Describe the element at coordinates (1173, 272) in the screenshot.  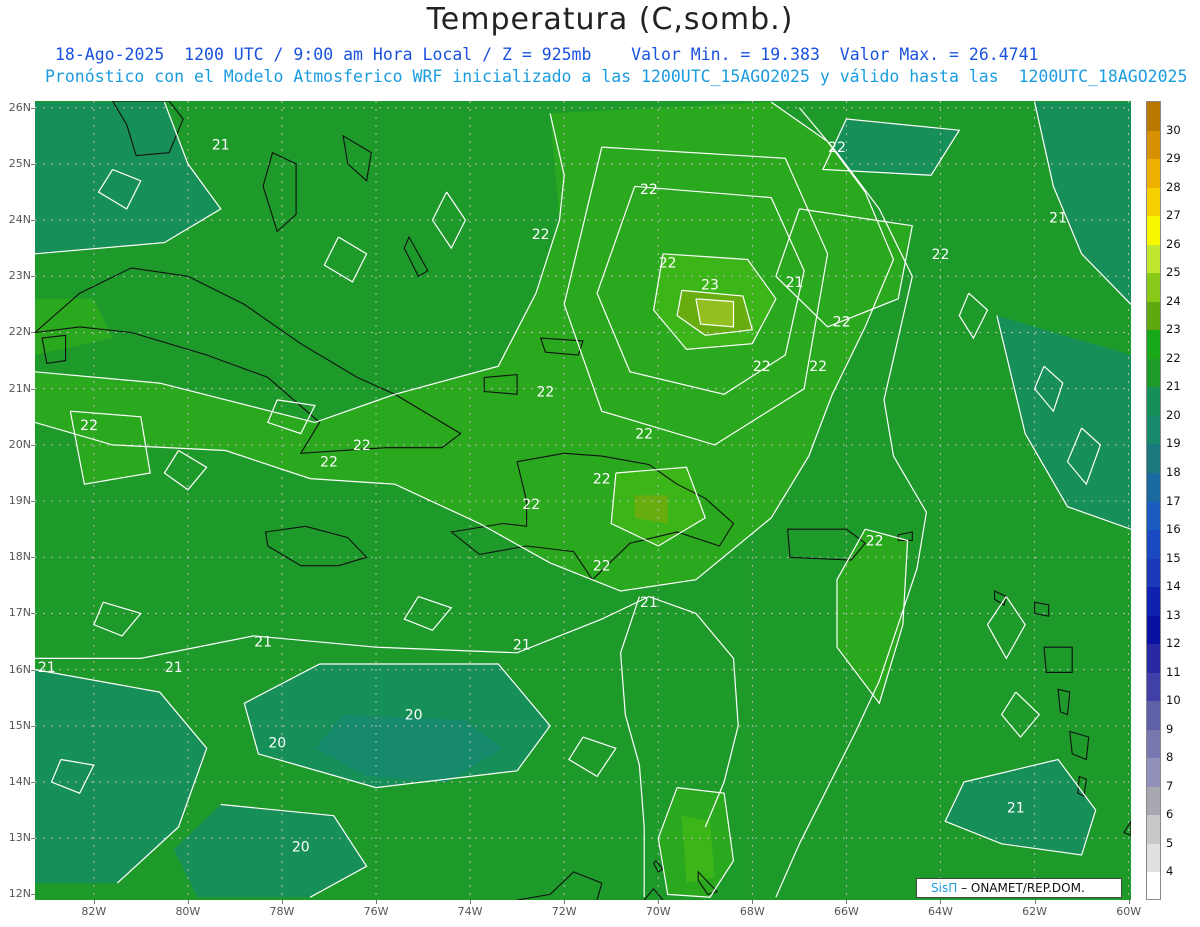
I see `color-scale-label: 25` at that location.